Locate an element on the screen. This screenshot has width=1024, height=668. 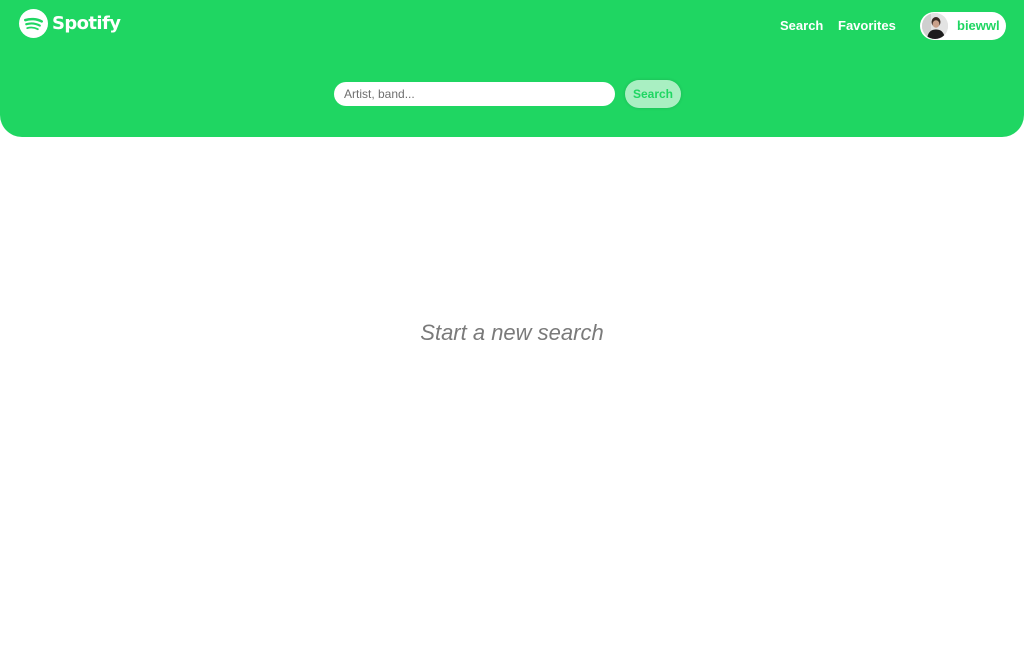
search-input is located at coordinates (474, 94).